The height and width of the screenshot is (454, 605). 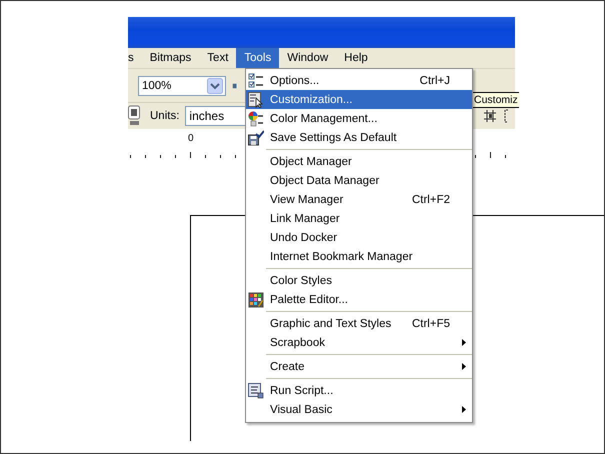 What do you see at coordinates (134, 116) in the screenshot?
I see `page-icon` at bounding box center [134, 116].